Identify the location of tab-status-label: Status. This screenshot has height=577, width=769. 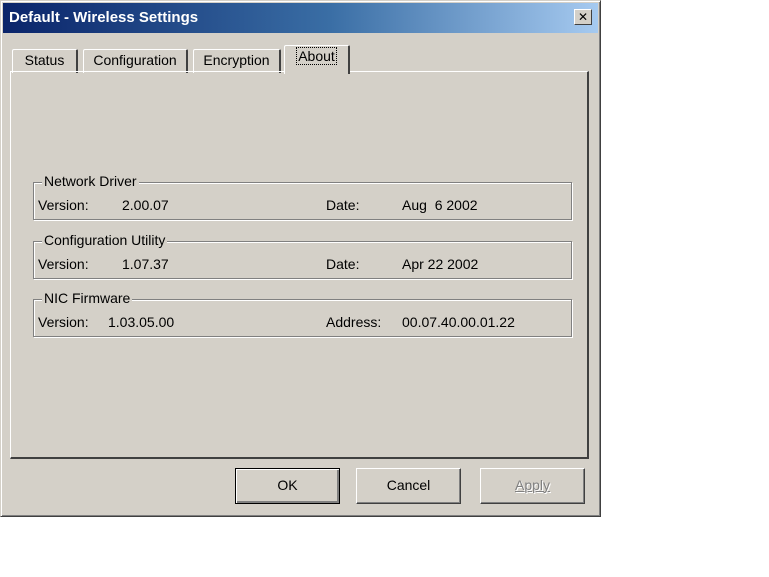
(44, 60).